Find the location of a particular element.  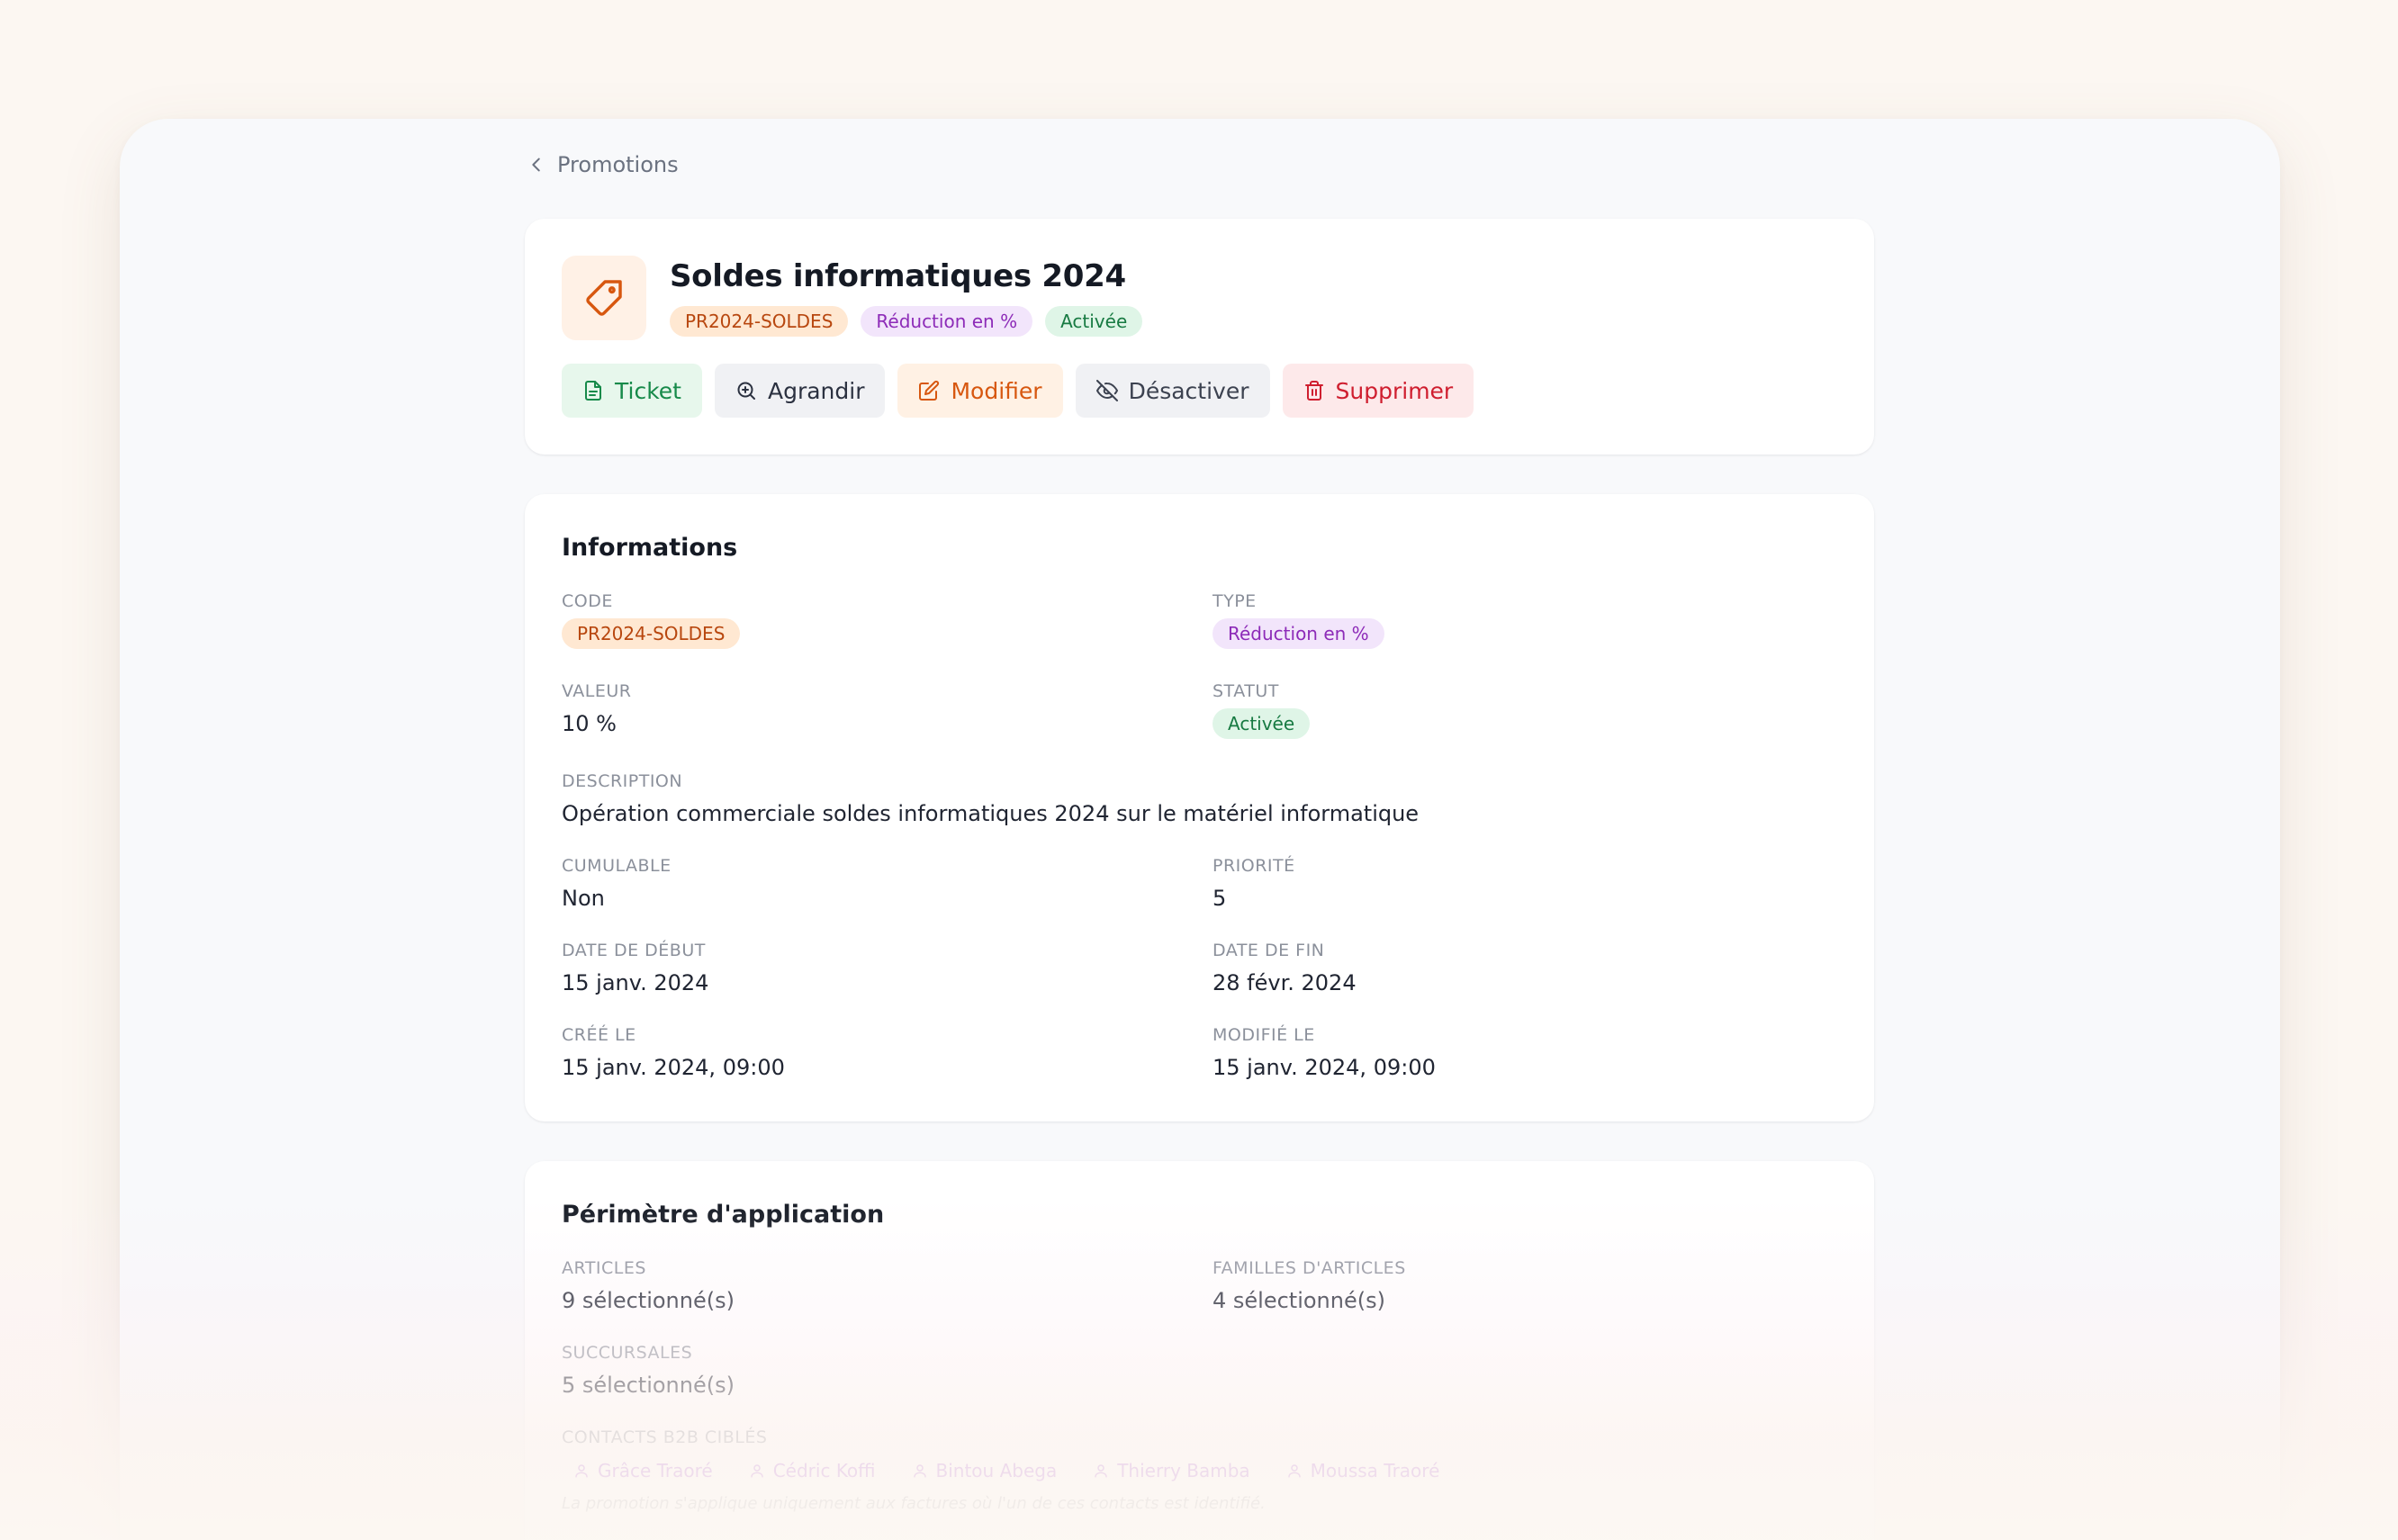

familles-label: FAMILLES D'ARTICLES is located at coordinates (1309, 1268).